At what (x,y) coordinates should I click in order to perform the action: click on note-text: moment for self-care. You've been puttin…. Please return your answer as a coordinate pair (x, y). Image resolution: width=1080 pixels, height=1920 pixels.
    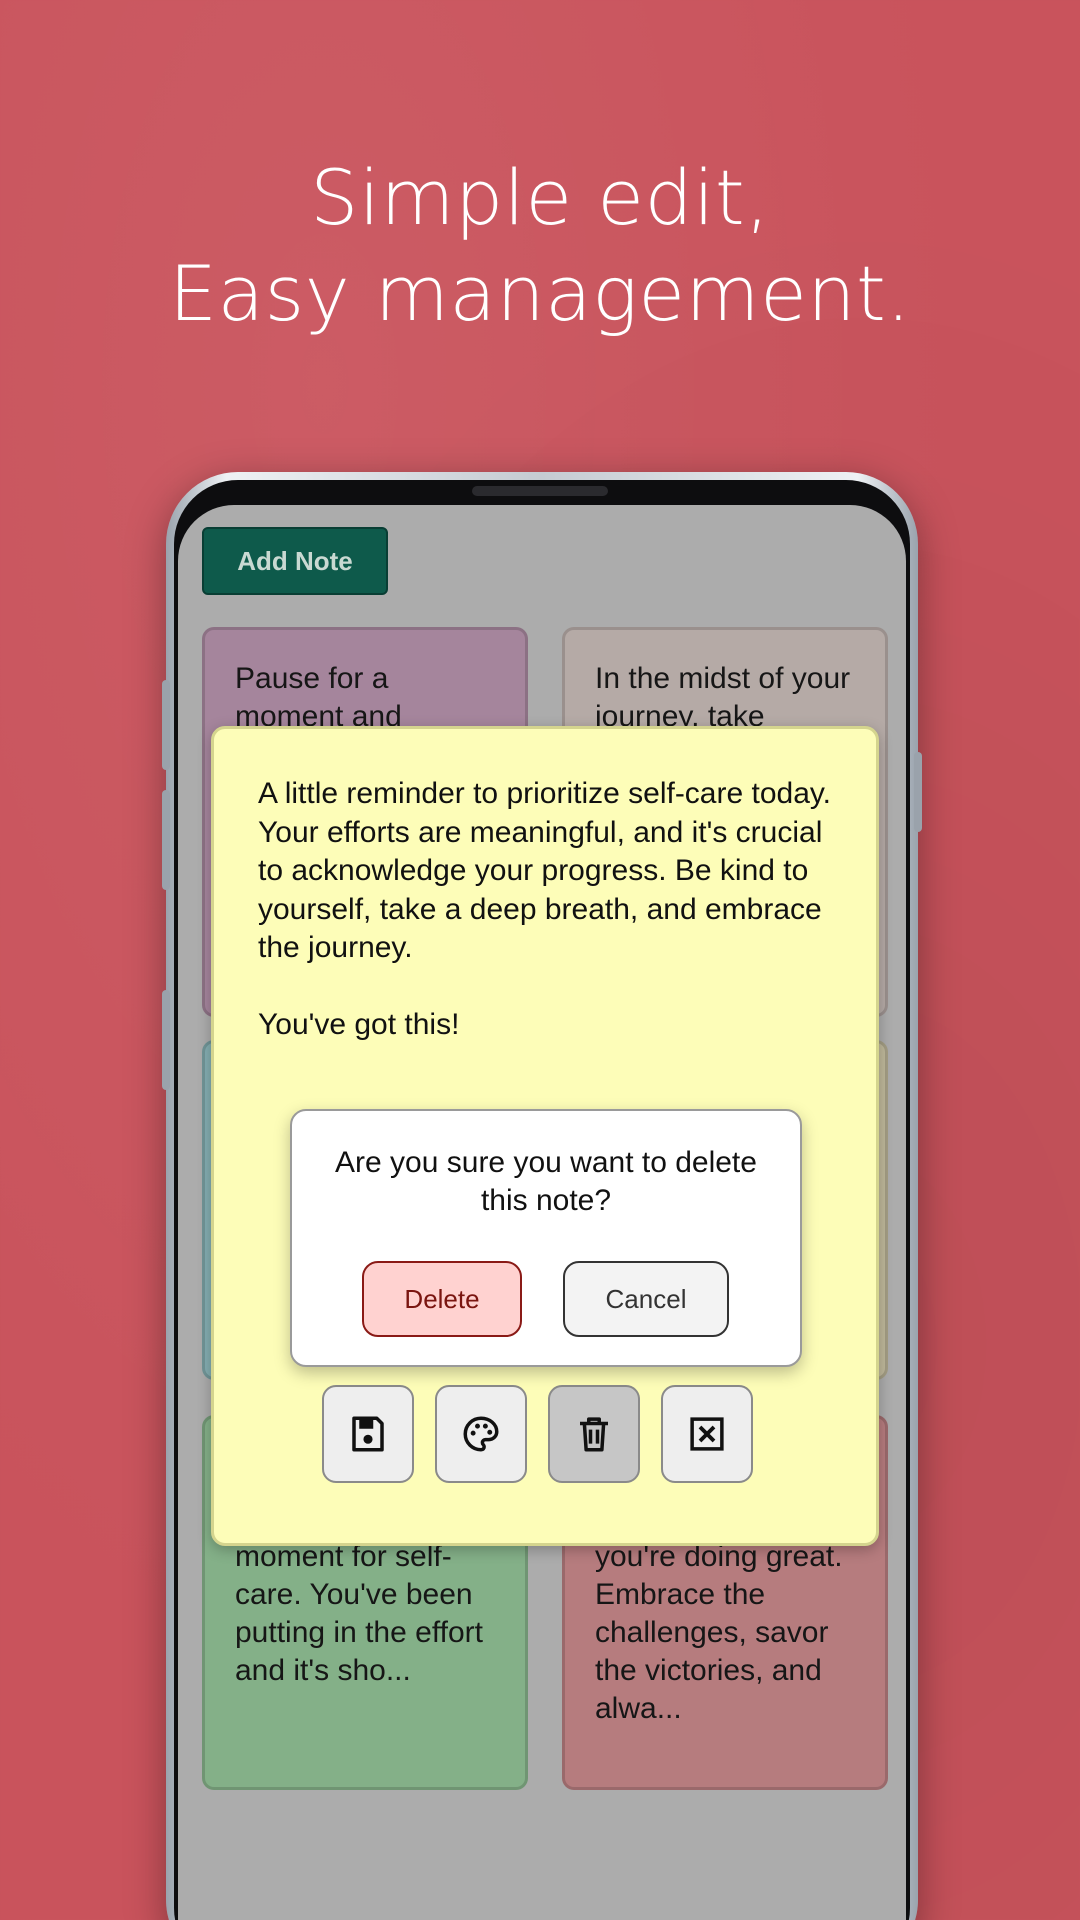
    Looking at the image, I should click on (359, 1613).